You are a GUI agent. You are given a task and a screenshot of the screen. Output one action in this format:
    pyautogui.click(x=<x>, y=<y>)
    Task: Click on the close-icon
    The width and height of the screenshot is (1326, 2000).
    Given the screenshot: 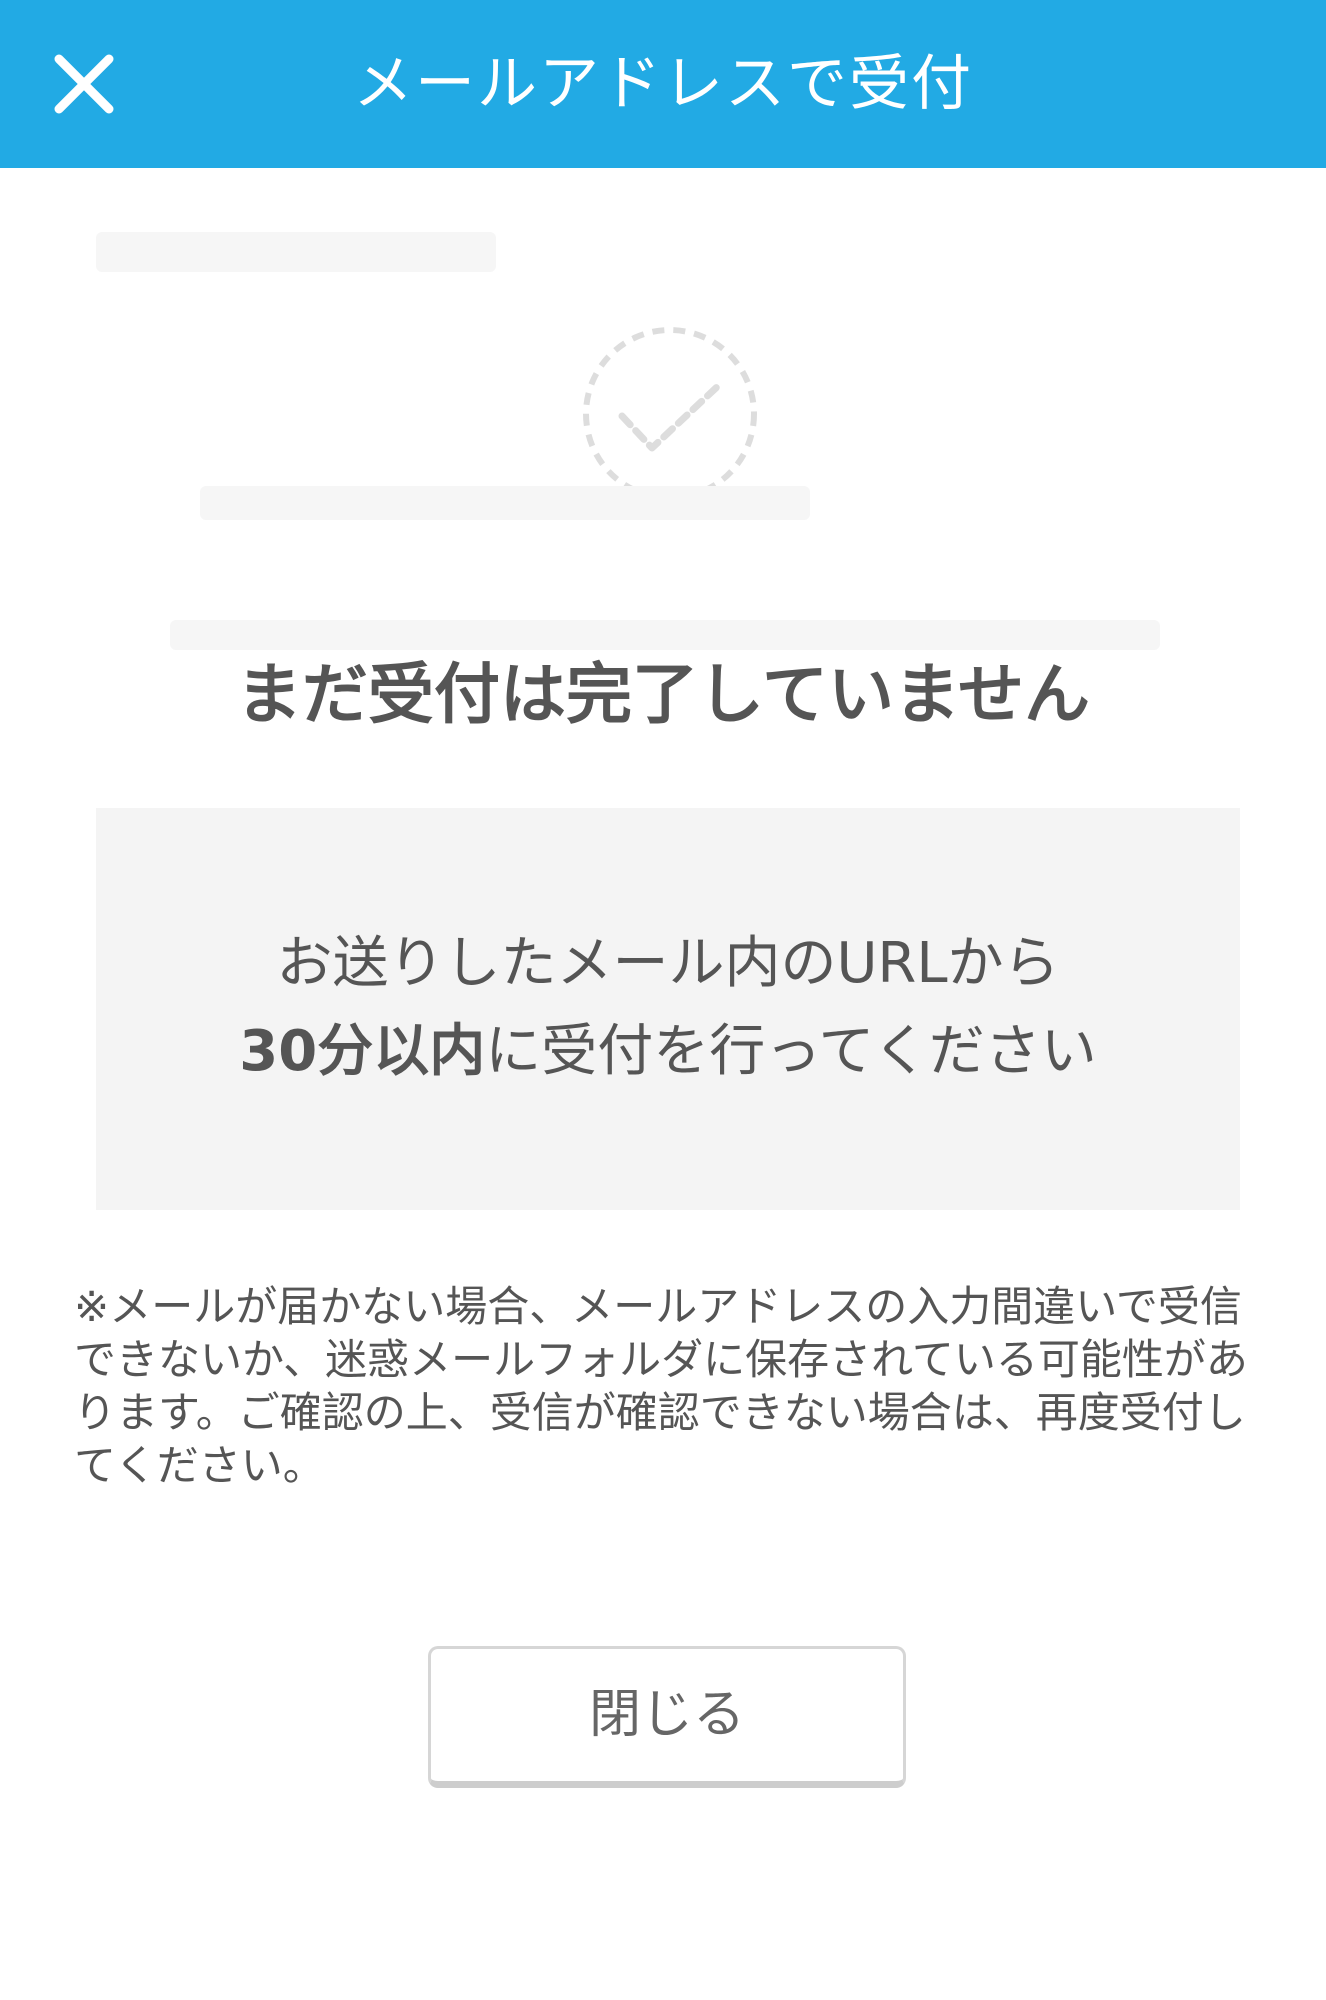 What is the action you would take?
    pyautogui.click(x=84, y=84)
    